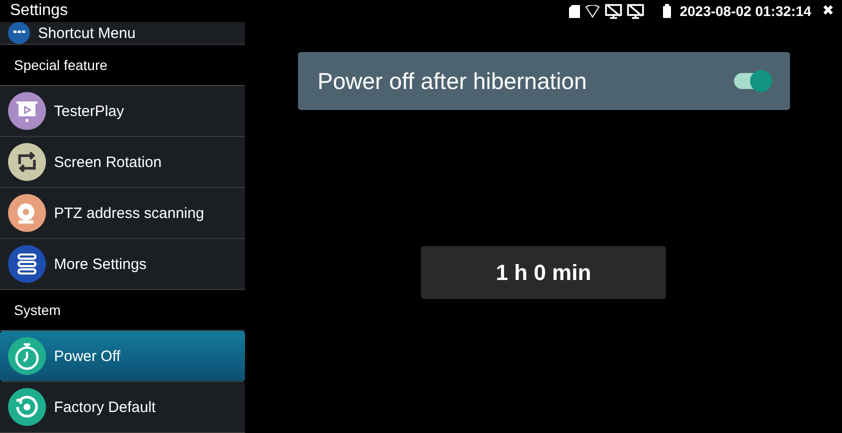 The image size is (842, 433). I want to click on wifi-icon, so click(592, 11).